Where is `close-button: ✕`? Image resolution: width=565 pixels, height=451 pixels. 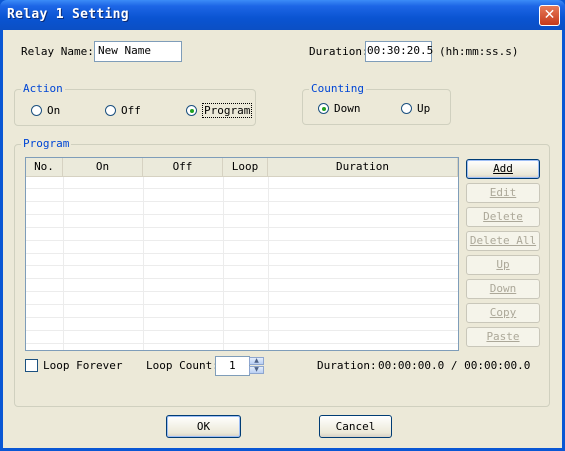 close-button: ✕ is located at coordinates (549, 15).